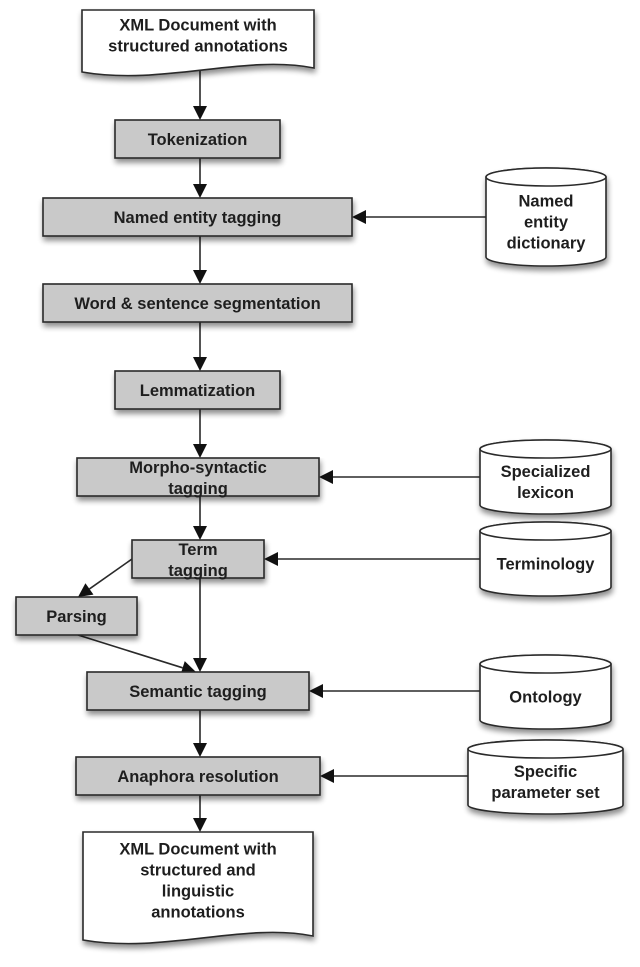  I want to click on edge-segmentation-to-lemmatization, so click(200, 346).